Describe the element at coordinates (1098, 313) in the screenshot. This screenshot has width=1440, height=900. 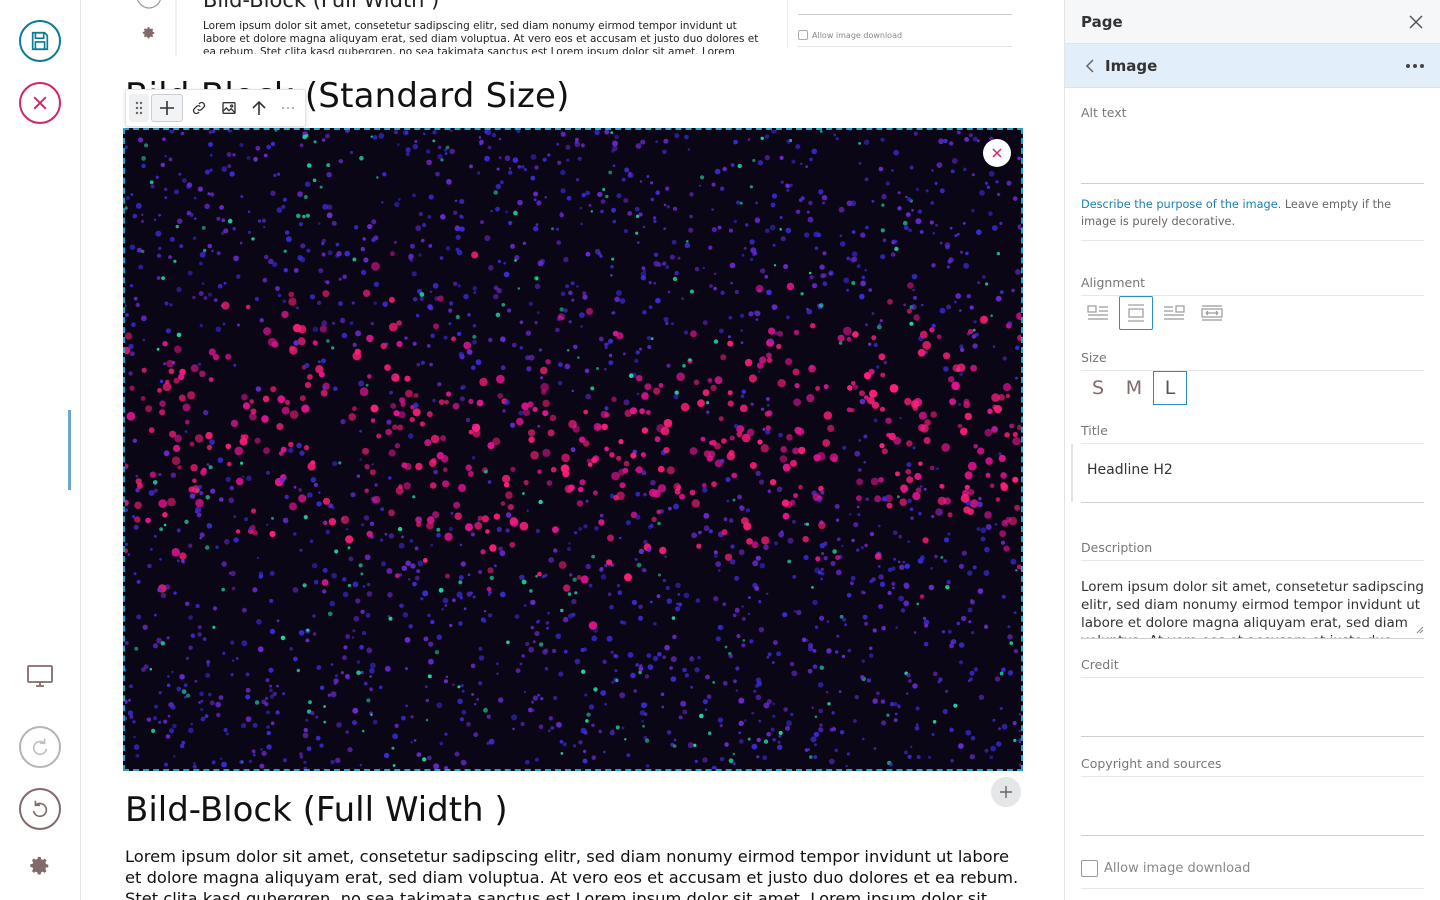
I see `align-left-button` at that location.